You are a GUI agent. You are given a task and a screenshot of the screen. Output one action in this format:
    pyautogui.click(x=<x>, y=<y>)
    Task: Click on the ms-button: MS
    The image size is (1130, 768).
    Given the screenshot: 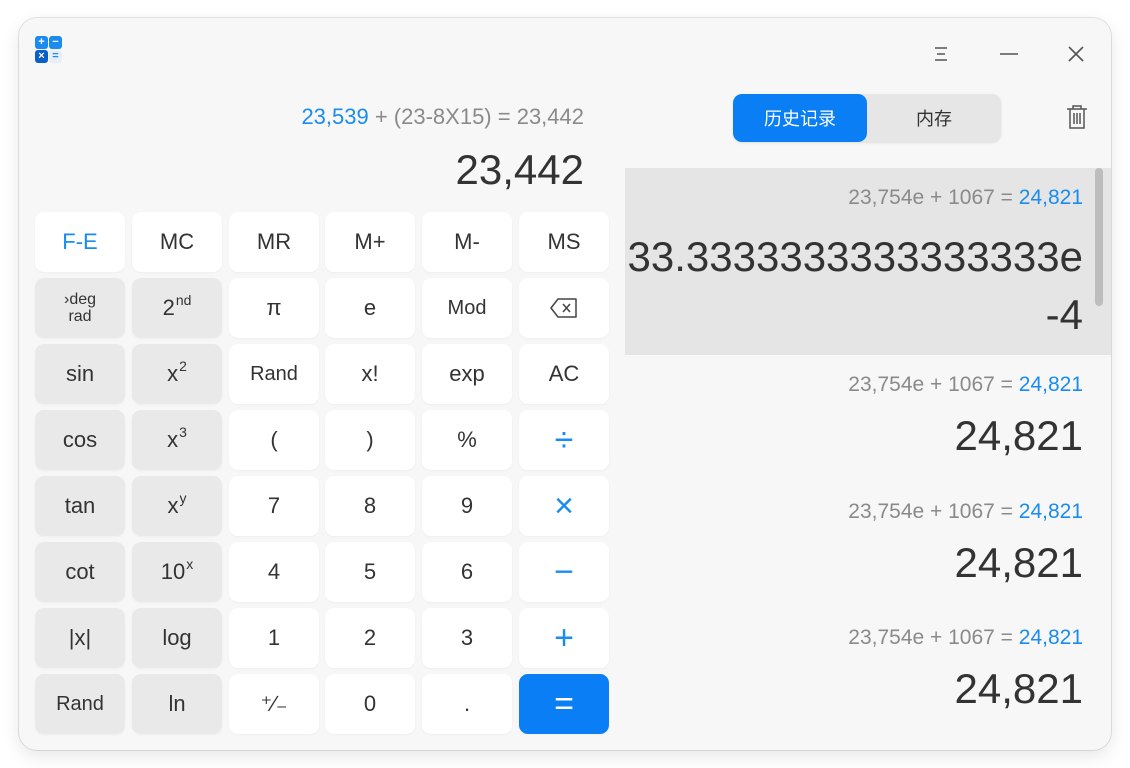 What is the action you would take?
    pyautogui.click(x=564, y=242)
    